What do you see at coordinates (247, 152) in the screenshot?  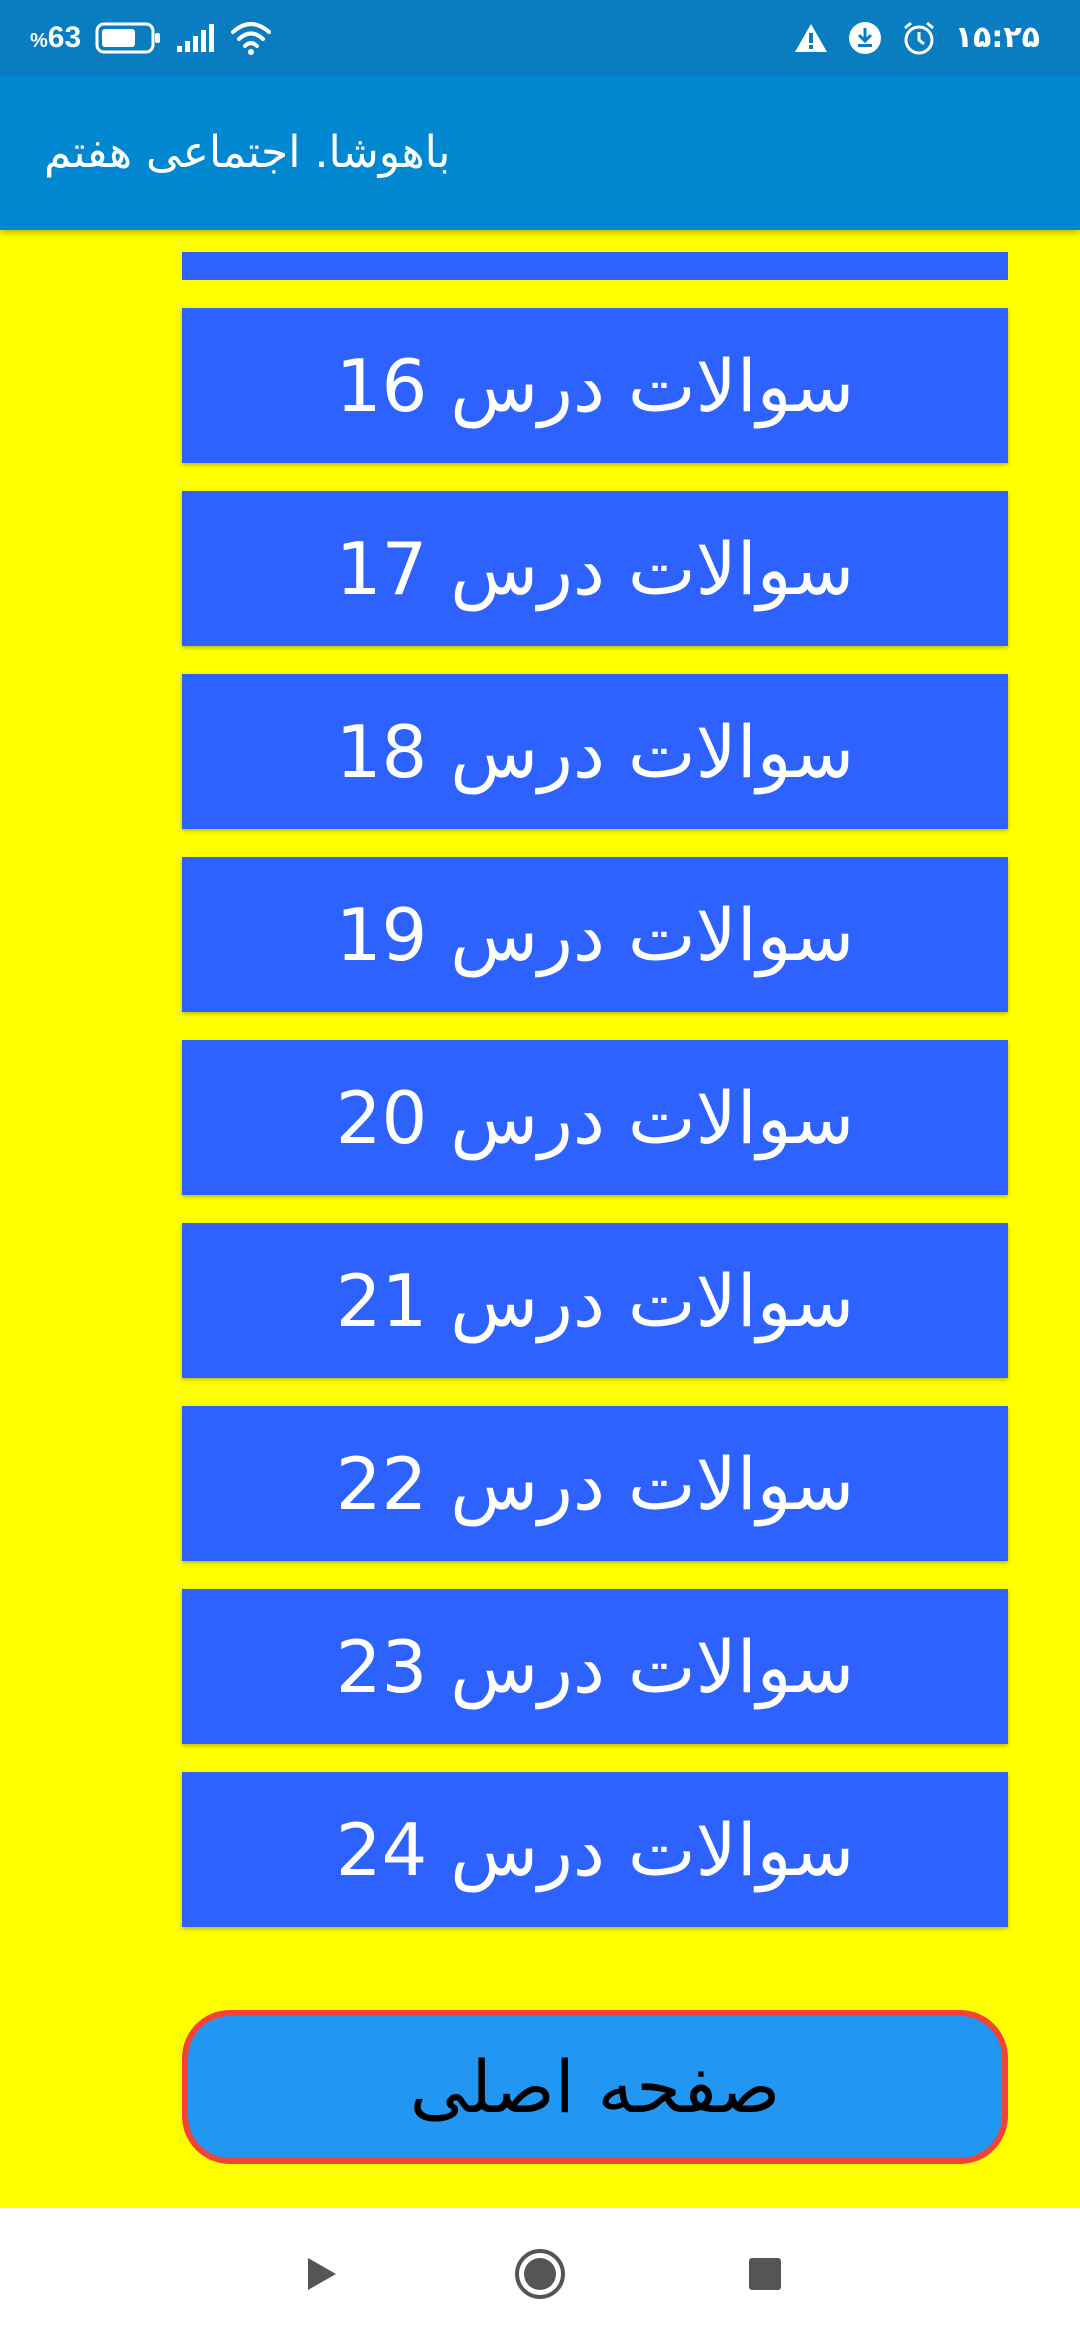 I see `page-title: باهوشا. اجتماعی هفتم` at bounding box center [247, 152].